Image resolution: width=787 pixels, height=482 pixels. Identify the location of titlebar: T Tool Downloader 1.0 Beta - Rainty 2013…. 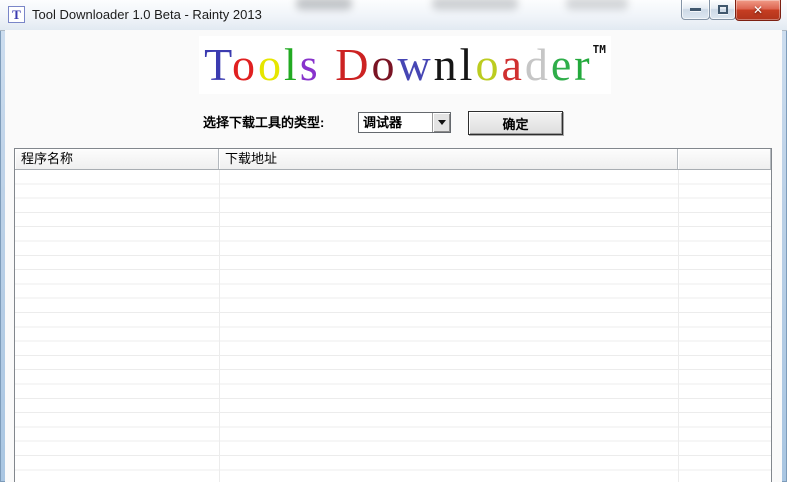
(393, 15).